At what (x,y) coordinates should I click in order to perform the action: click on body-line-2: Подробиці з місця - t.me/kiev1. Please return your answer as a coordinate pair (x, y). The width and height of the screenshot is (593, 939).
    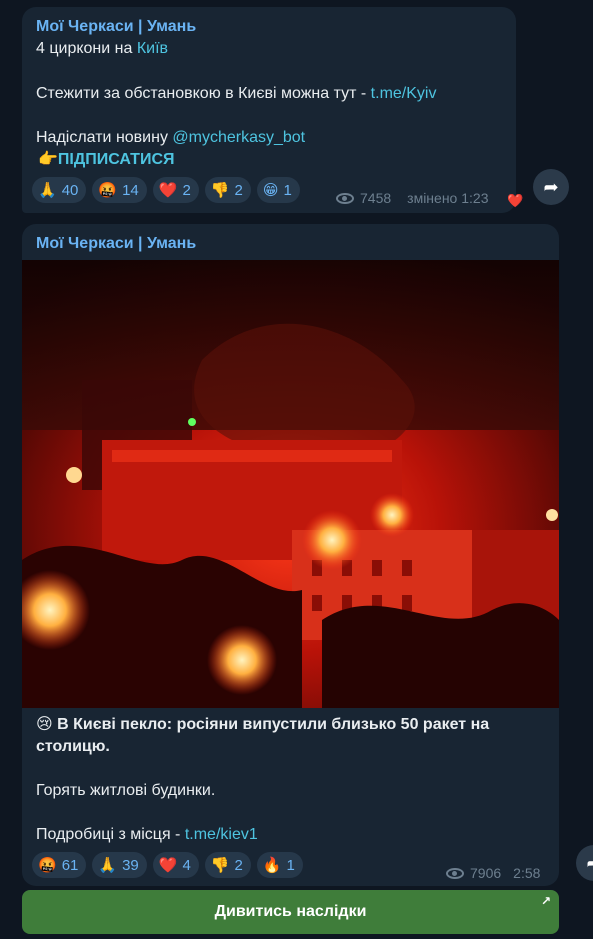
    Looking at the image, I should click on (147, 835).